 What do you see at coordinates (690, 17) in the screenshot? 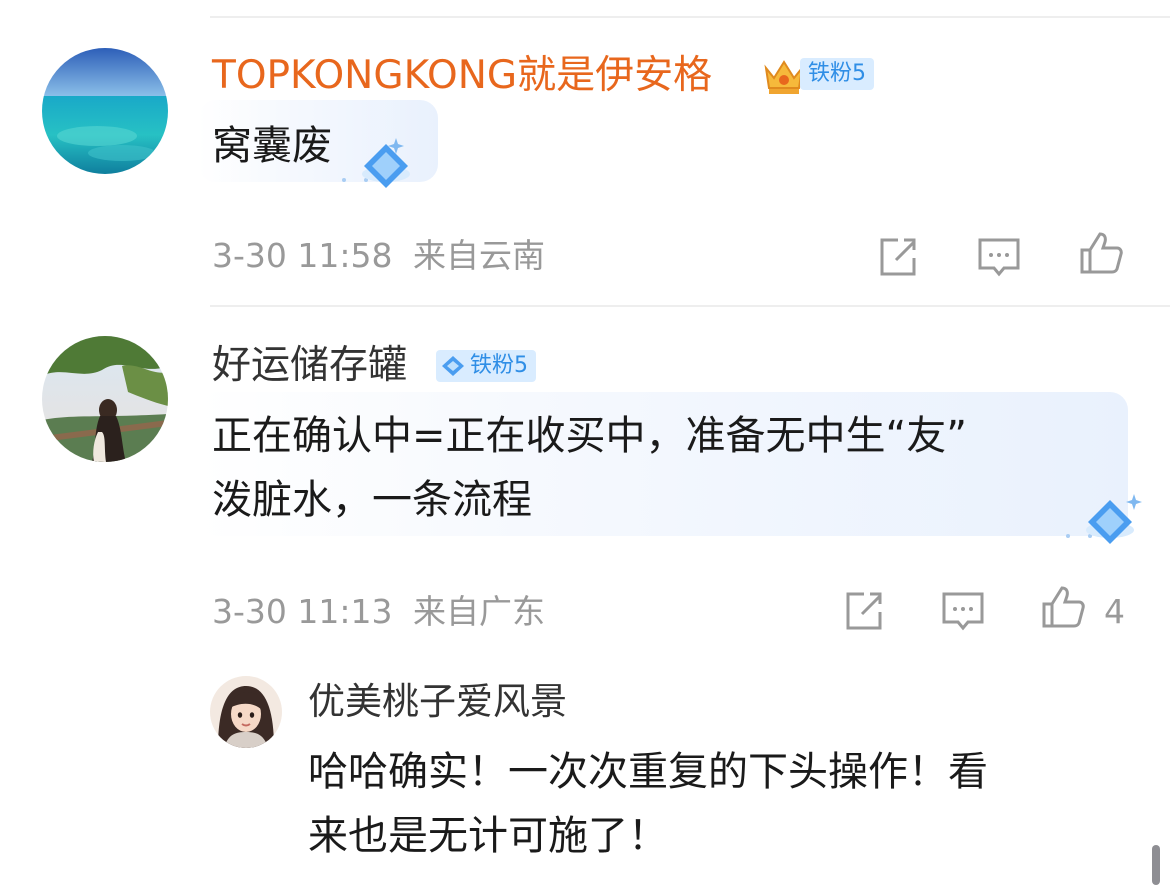
I see `top-separator` at bounding box center [690, 17].